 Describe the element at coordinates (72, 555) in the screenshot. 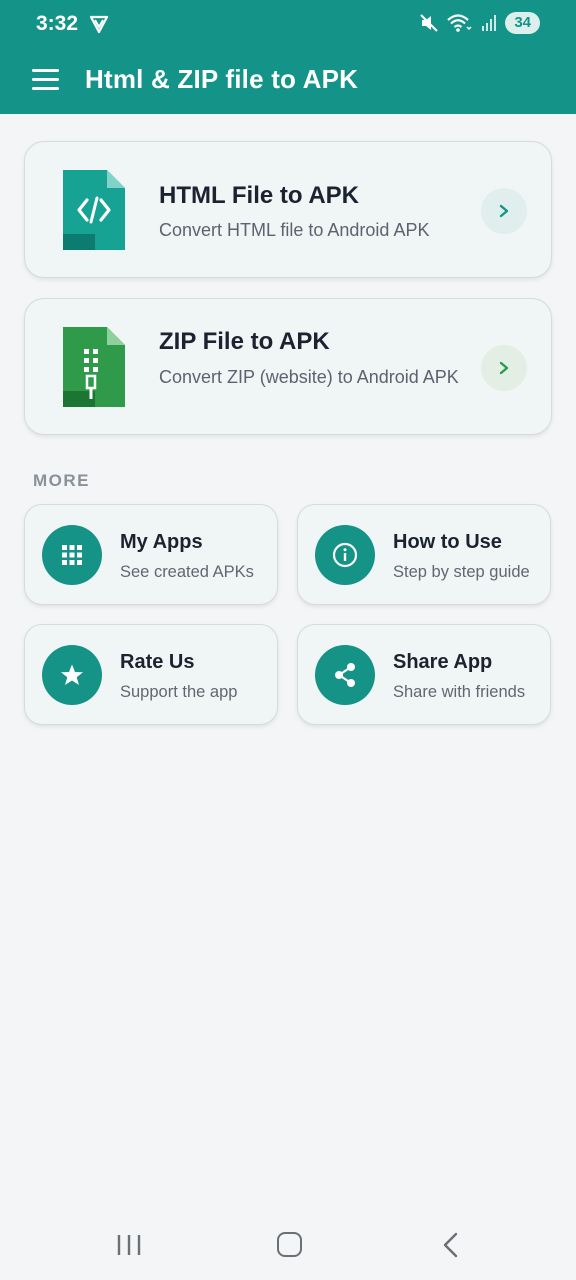

I see `grid-icon` at that location.